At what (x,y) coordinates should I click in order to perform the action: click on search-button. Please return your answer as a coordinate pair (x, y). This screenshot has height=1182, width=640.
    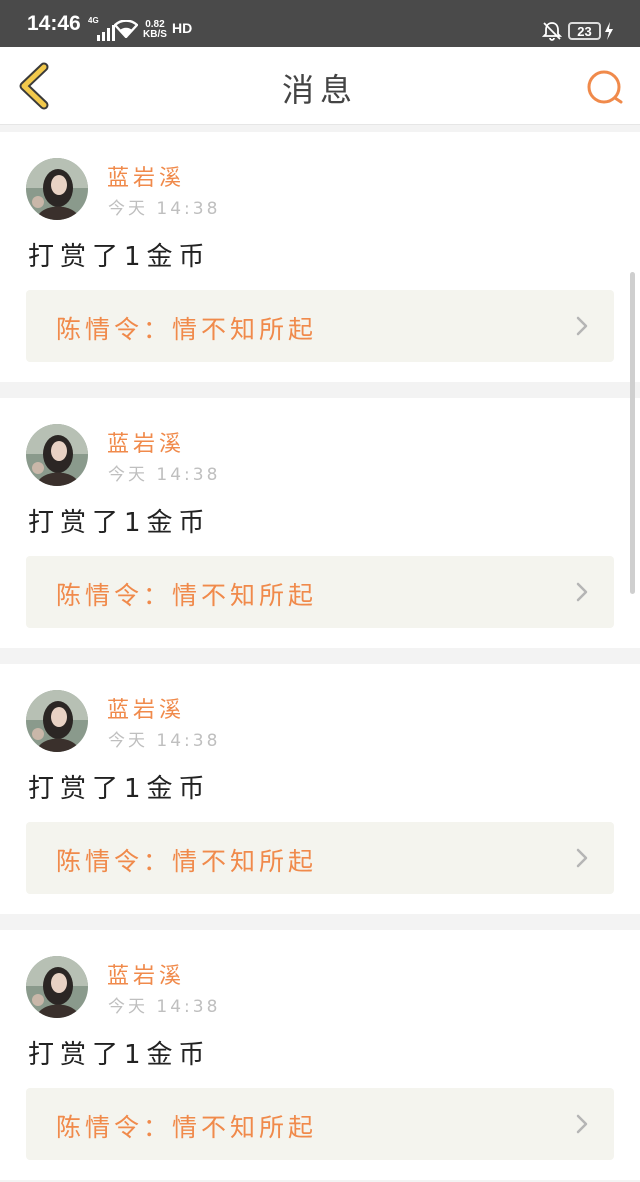
    Looking at the image, I should click on (605, 88).